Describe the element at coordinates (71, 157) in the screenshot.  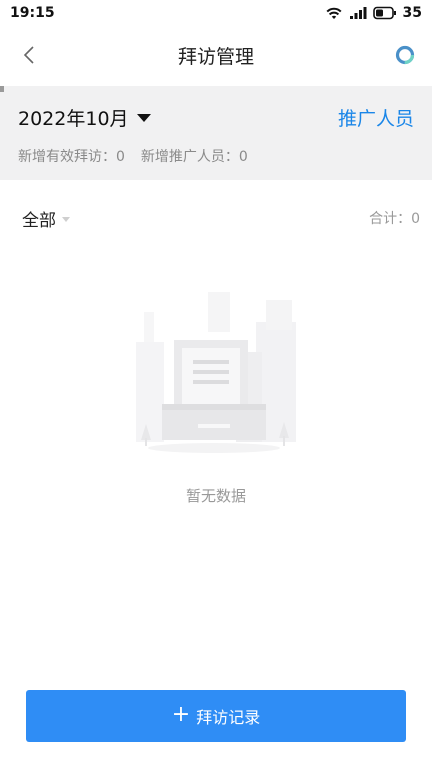
I see `stat-new-visits: 新增有效拜访：0` at that location.